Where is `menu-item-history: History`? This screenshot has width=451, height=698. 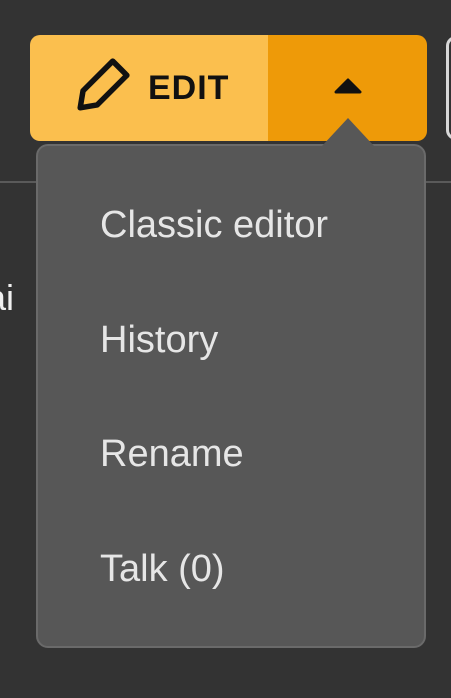
menu-item-history: History is located at coordinates (159, 340).